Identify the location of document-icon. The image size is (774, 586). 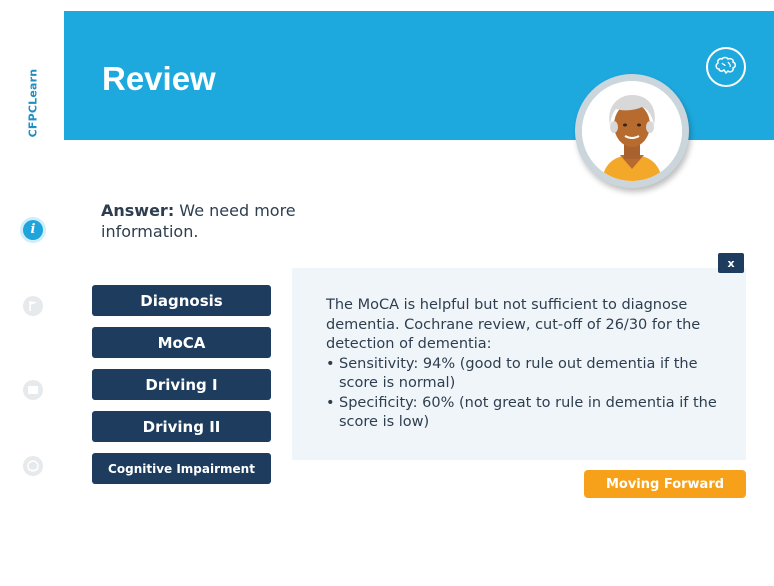
(33, 390).